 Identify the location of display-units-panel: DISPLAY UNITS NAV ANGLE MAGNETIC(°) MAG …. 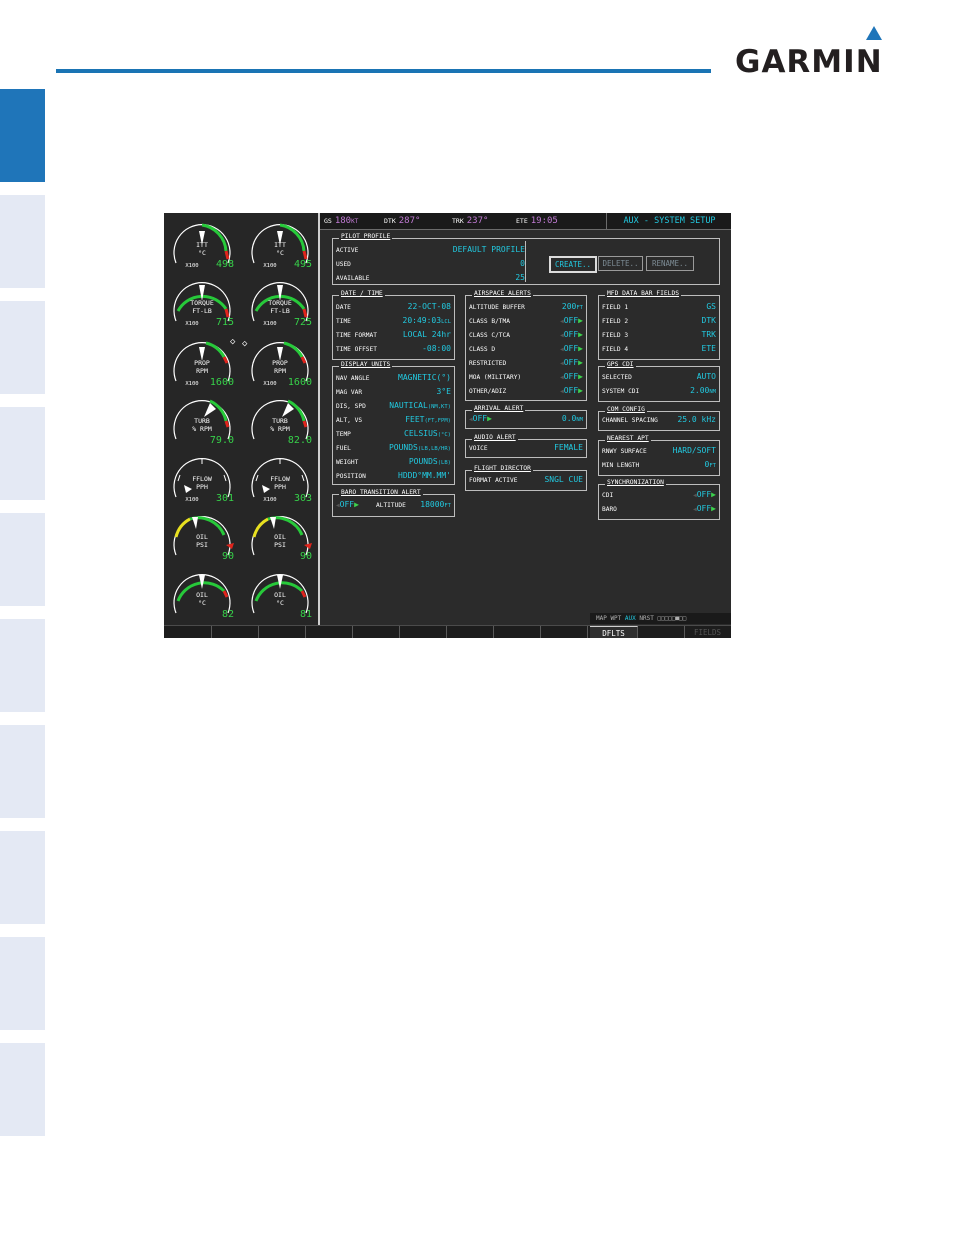
(393, 423).